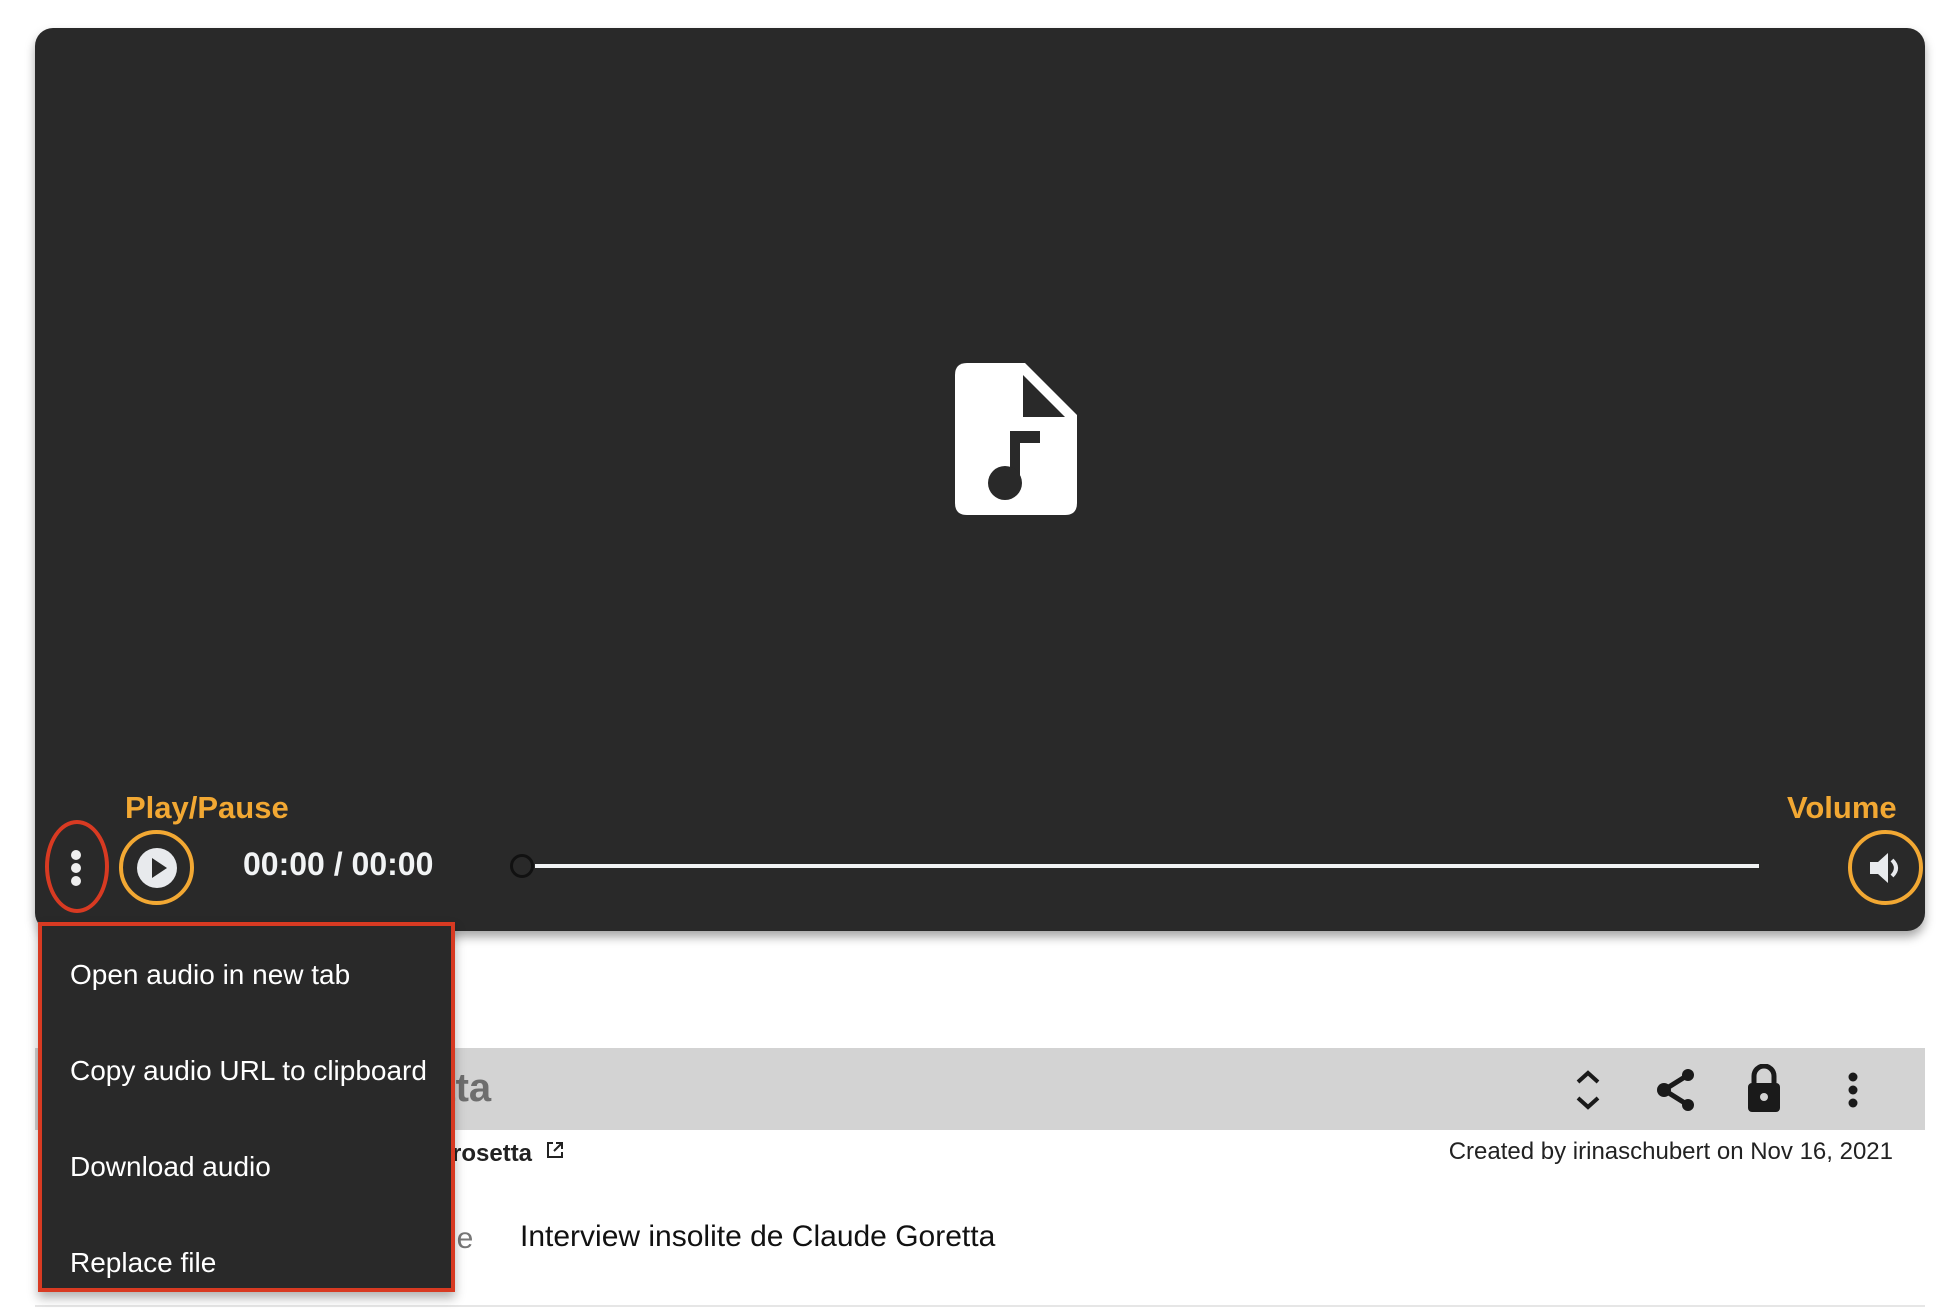 The image size is (1948, 1311). Describe the element at coordinates (1670, 1151) in the screenshot. I see `created-info: Created by irinaschubert on Nov 16, 2021` at that location.